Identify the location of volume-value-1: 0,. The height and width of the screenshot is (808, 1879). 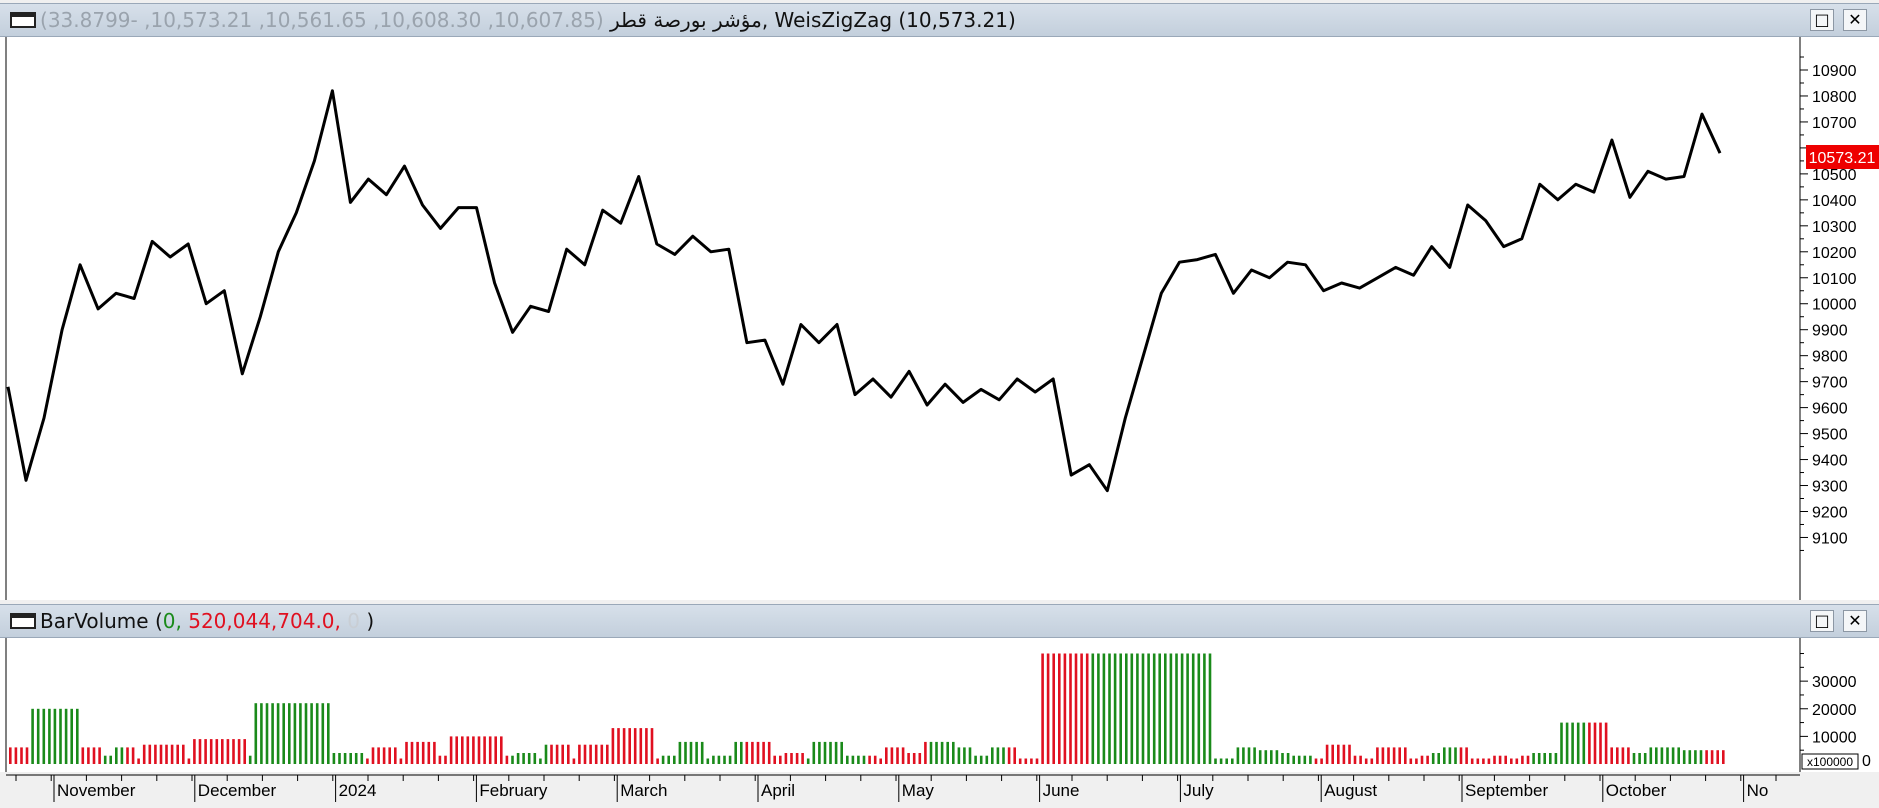
(172, 621).